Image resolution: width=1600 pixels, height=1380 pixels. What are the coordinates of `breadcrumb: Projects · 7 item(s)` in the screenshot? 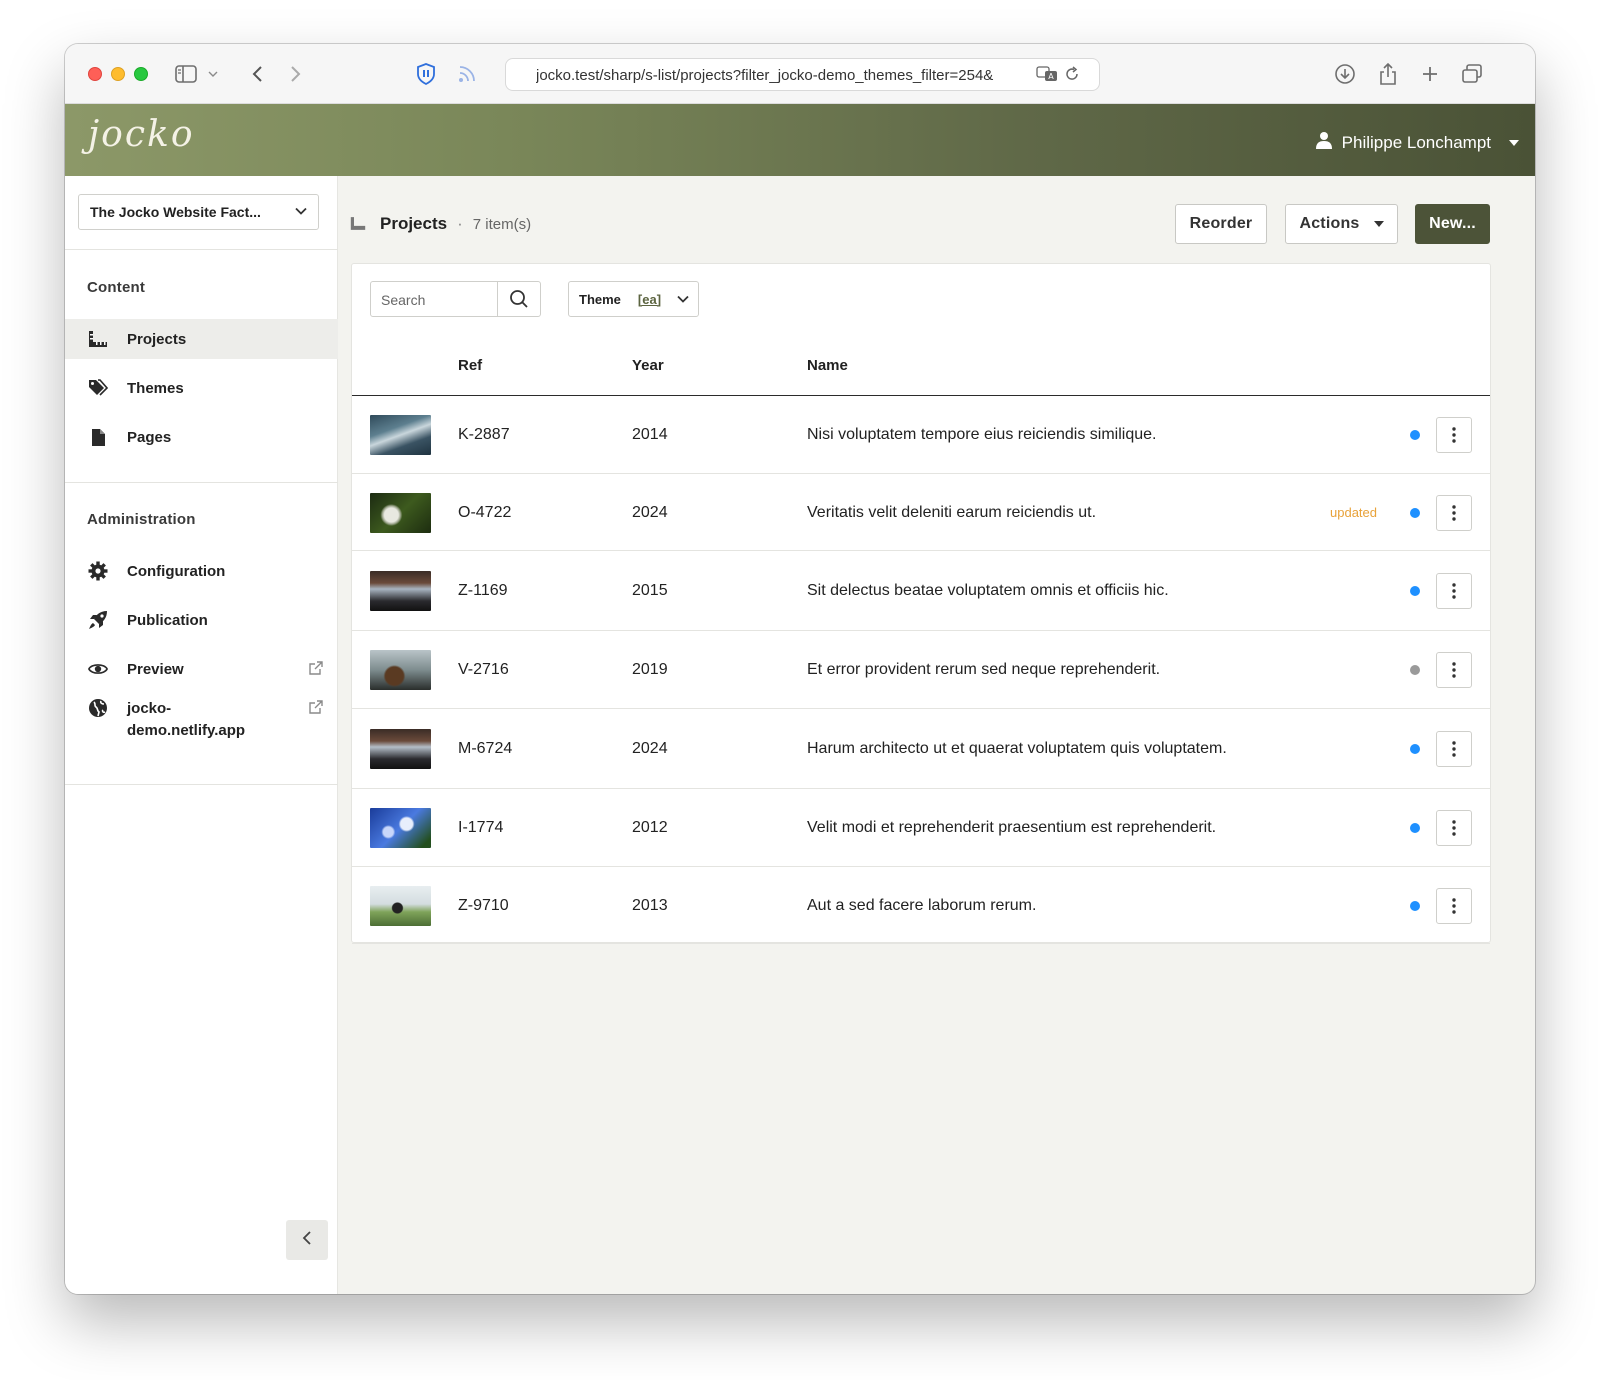 It's located at (440, 224).